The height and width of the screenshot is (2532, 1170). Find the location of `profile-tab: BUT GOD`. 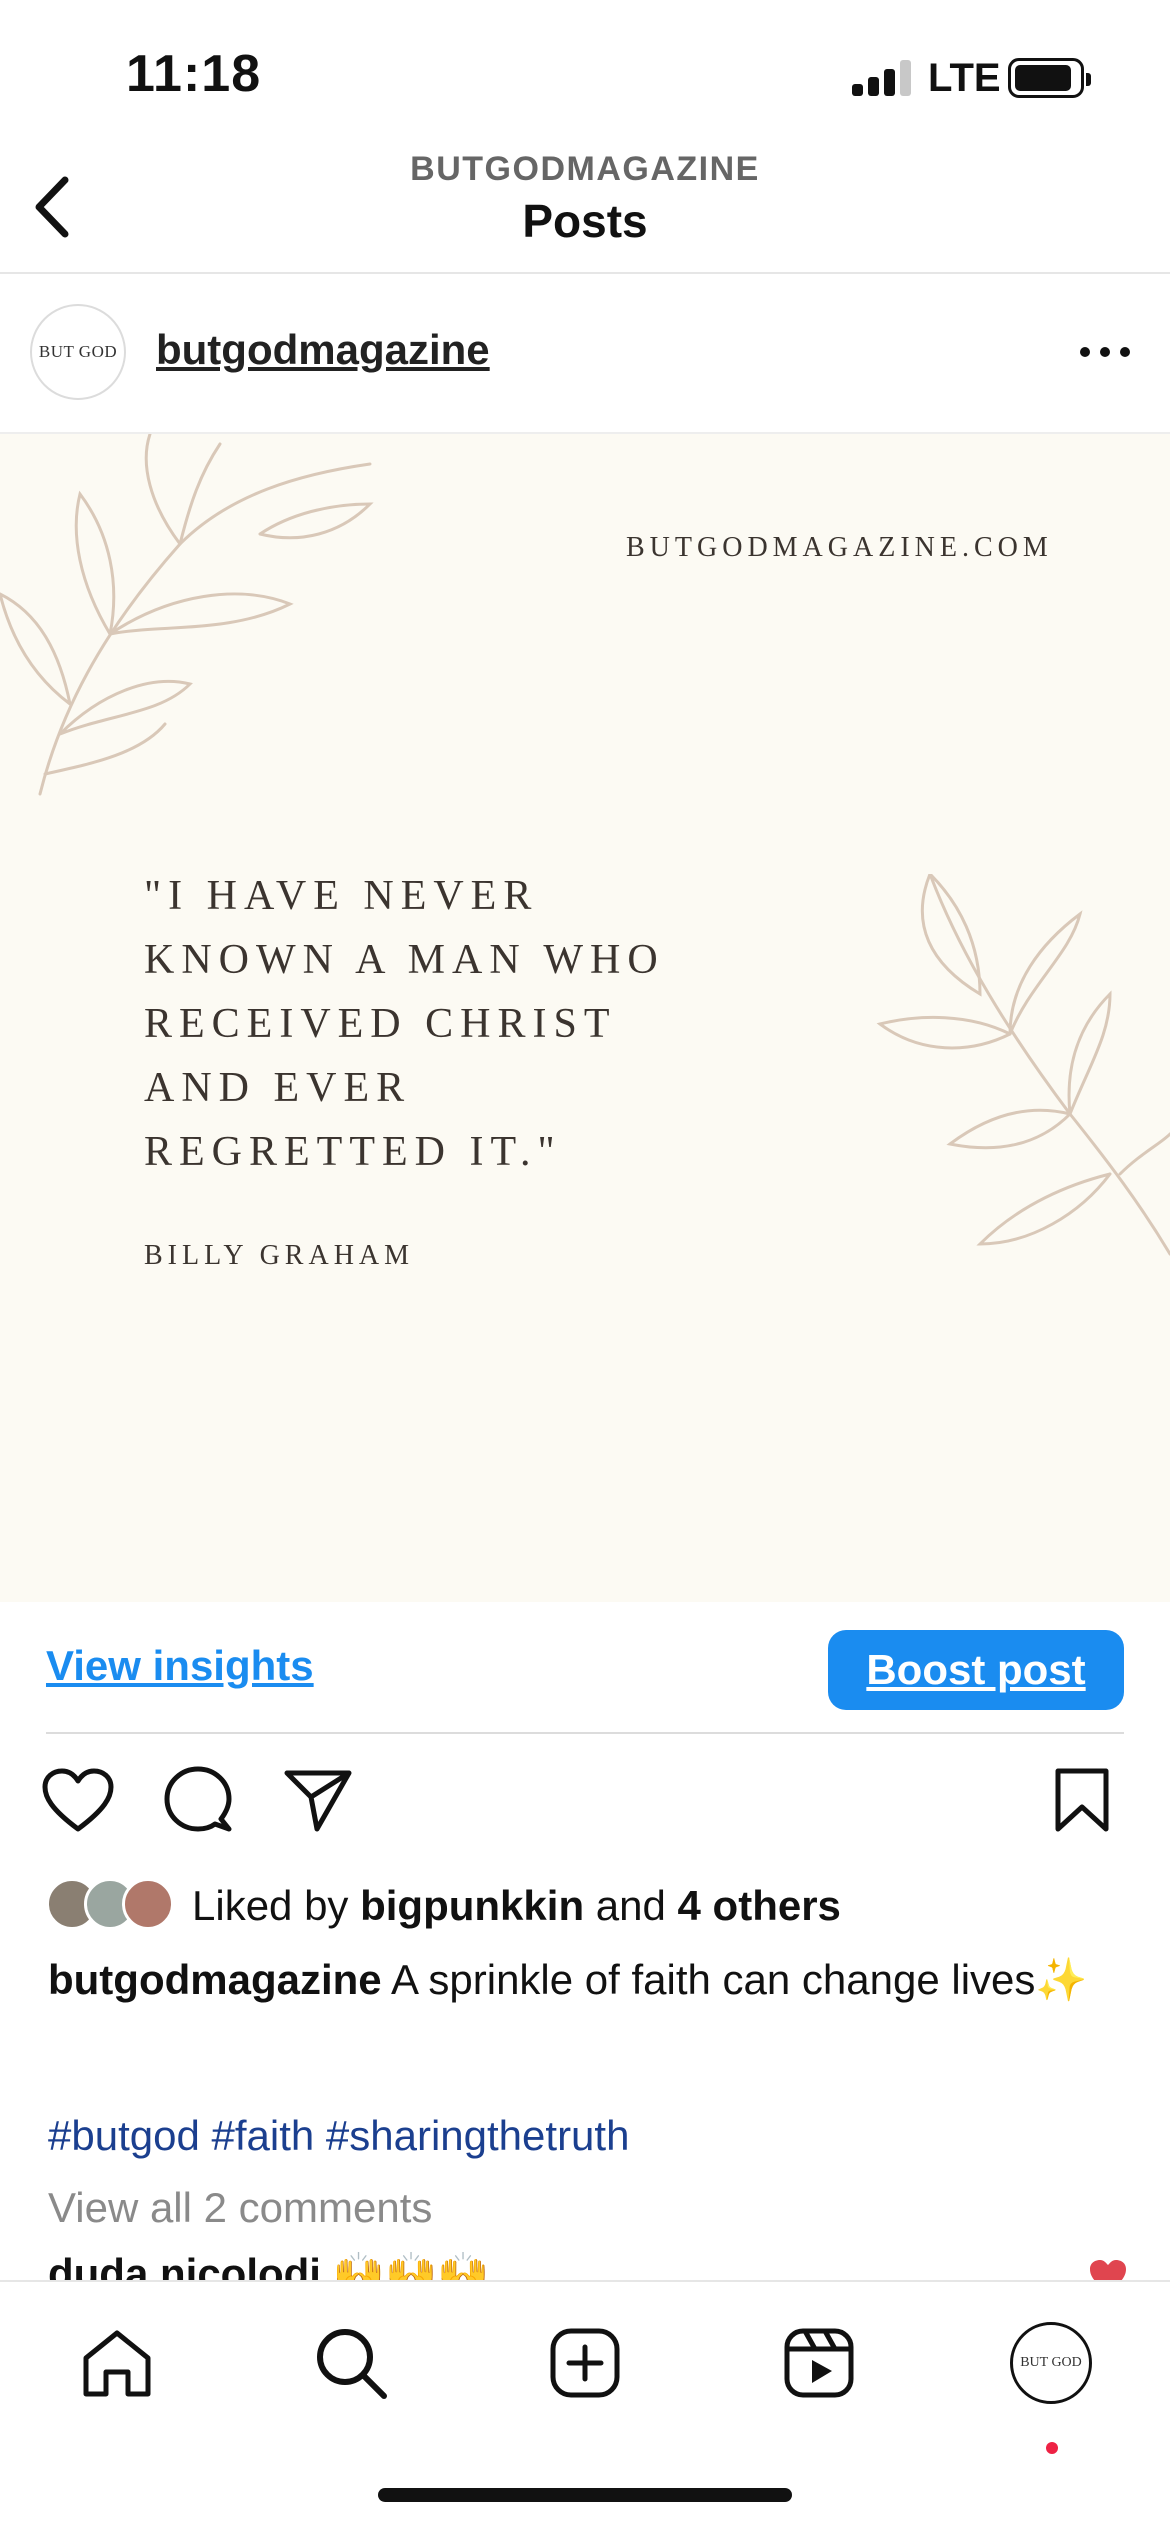

profile-tab: BUT GOD is located at coordinates (1051, 2363).